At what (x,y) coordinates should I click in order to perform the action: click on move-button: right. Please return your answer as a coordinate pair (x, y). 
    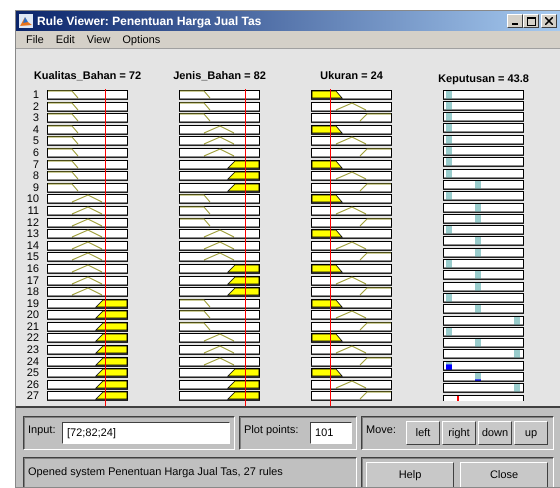
    Looking at the image, I should click on (459, 433).